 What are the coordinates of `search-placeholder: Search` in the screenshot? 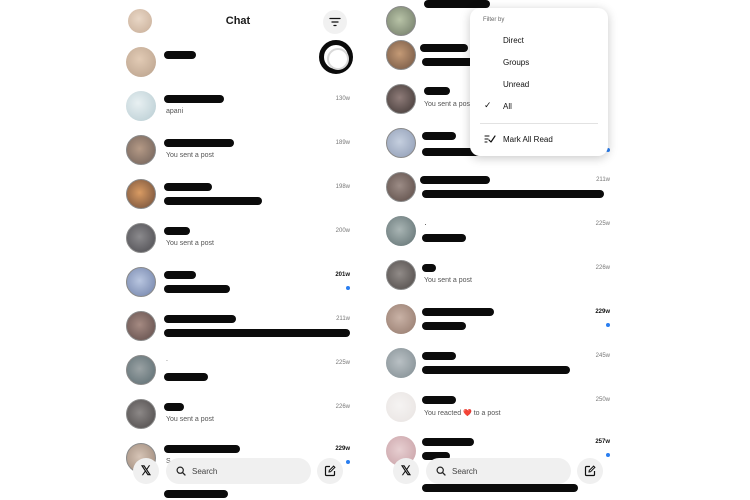 It's located at (465, 471).